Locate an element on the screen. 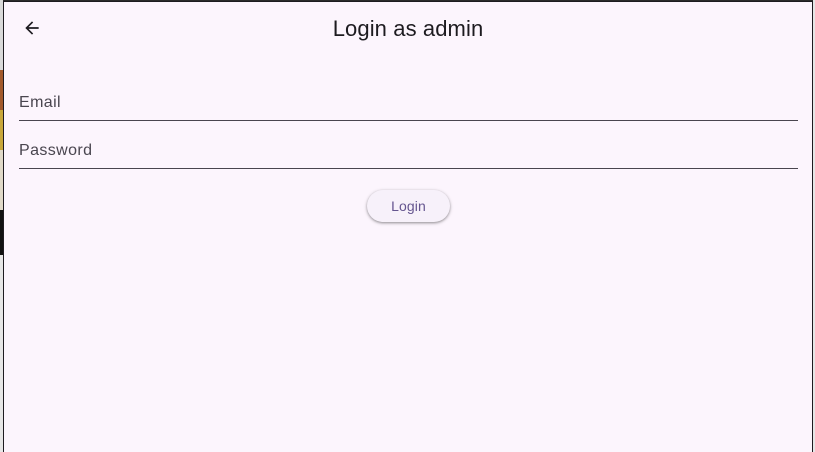 This screenshot has width=815, height=452. page-title: Login as admin is located at coordinates (408, 28).